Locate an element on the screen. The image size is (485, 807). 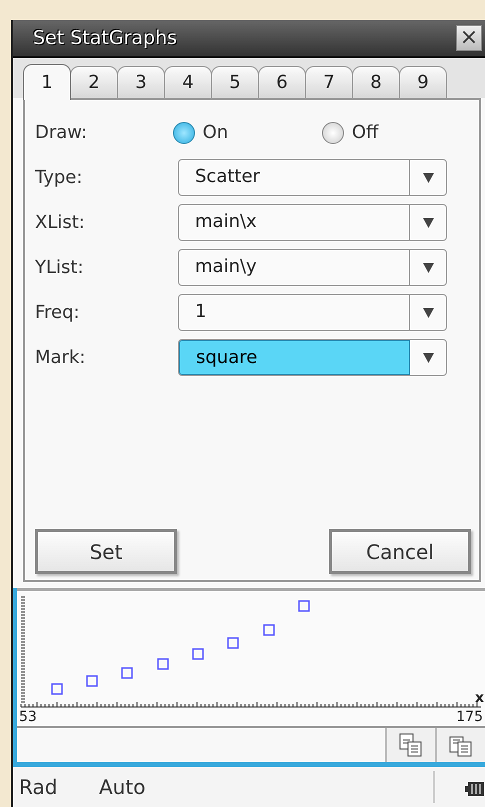
tab: 9 is located at coordinates (423, 82).